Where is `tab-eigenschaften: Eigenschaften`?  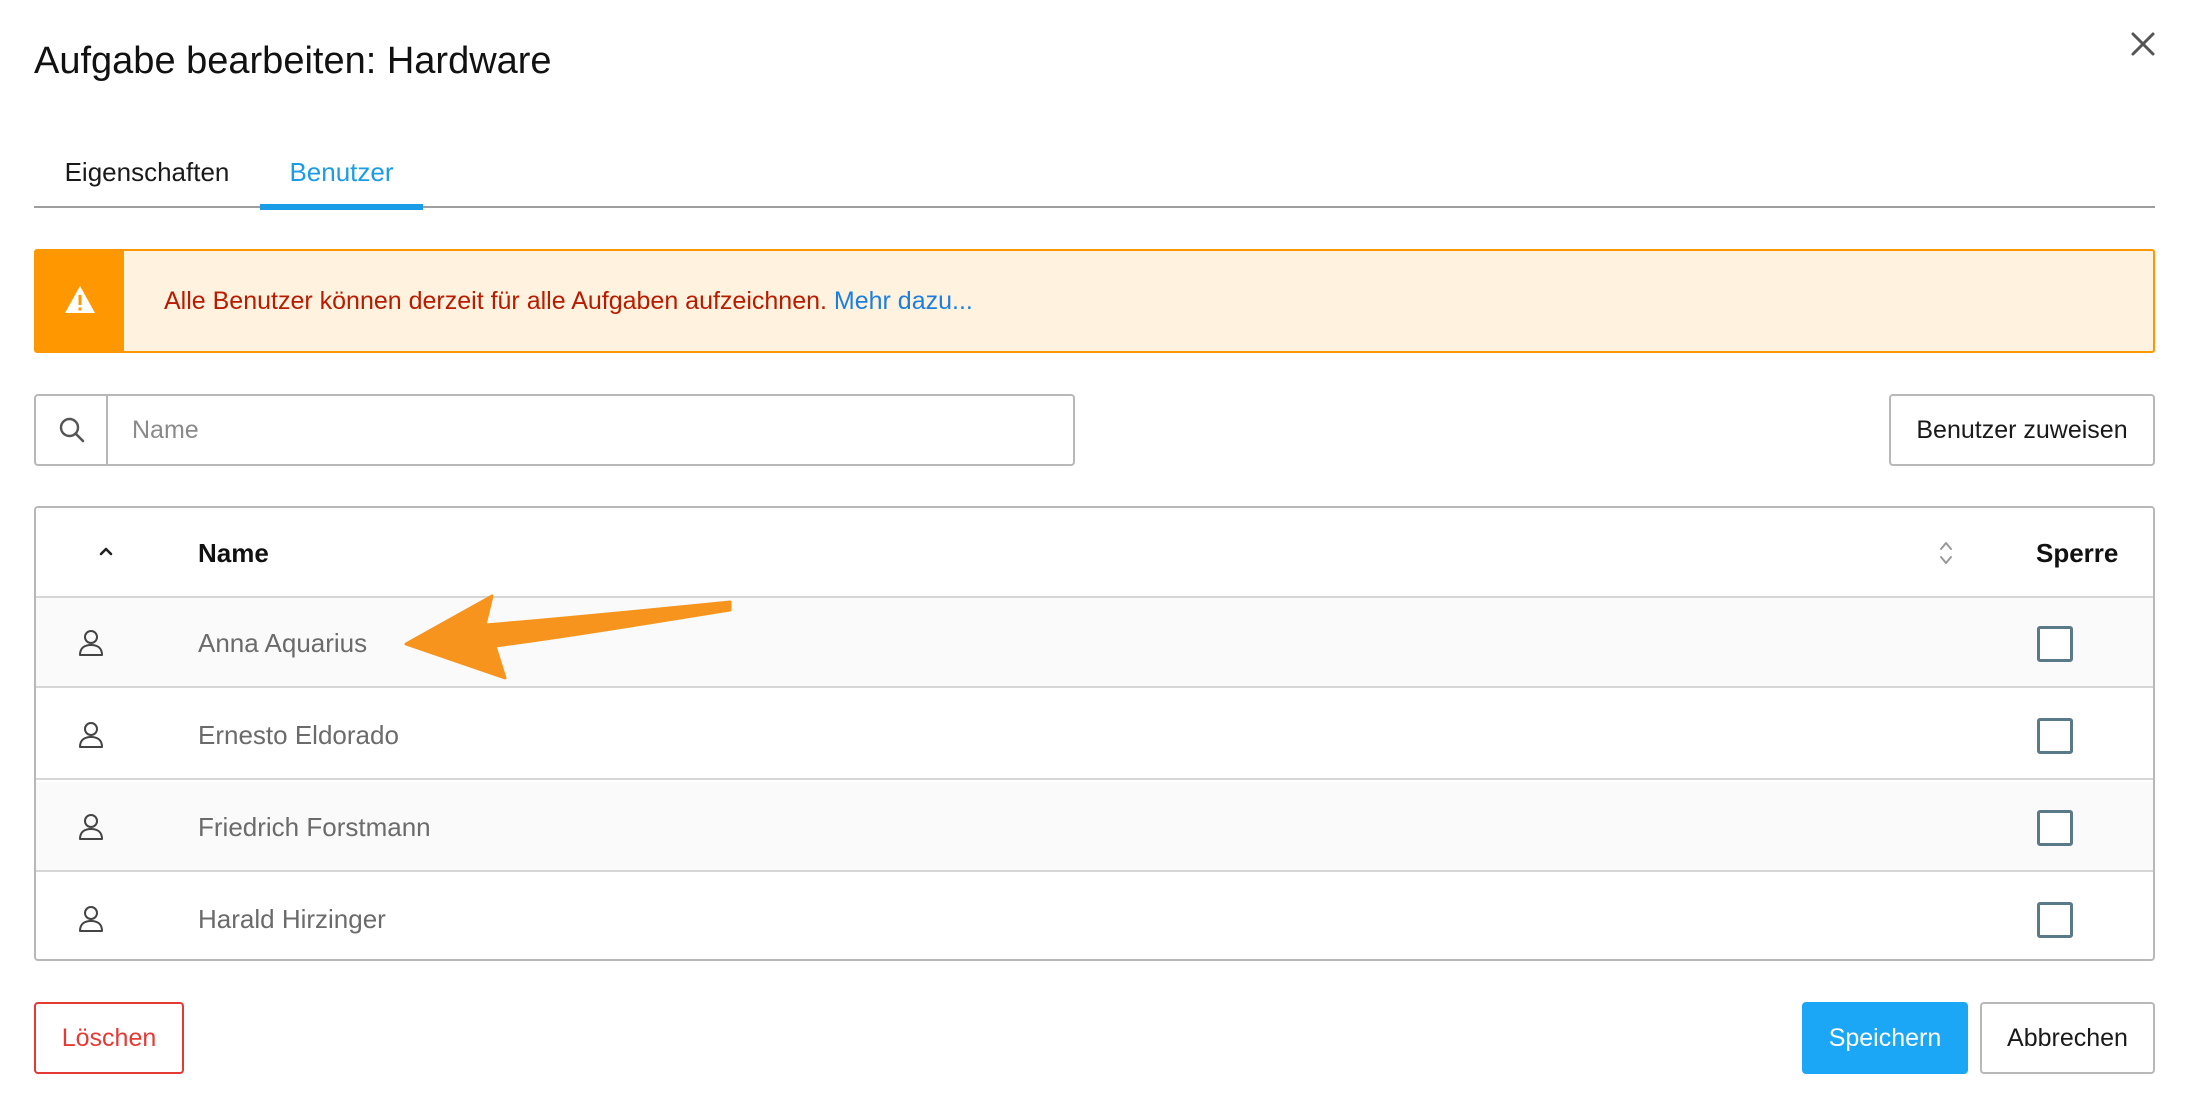 tab-eigenschaften: Eigenschaften is located at coordinates (147, 174).